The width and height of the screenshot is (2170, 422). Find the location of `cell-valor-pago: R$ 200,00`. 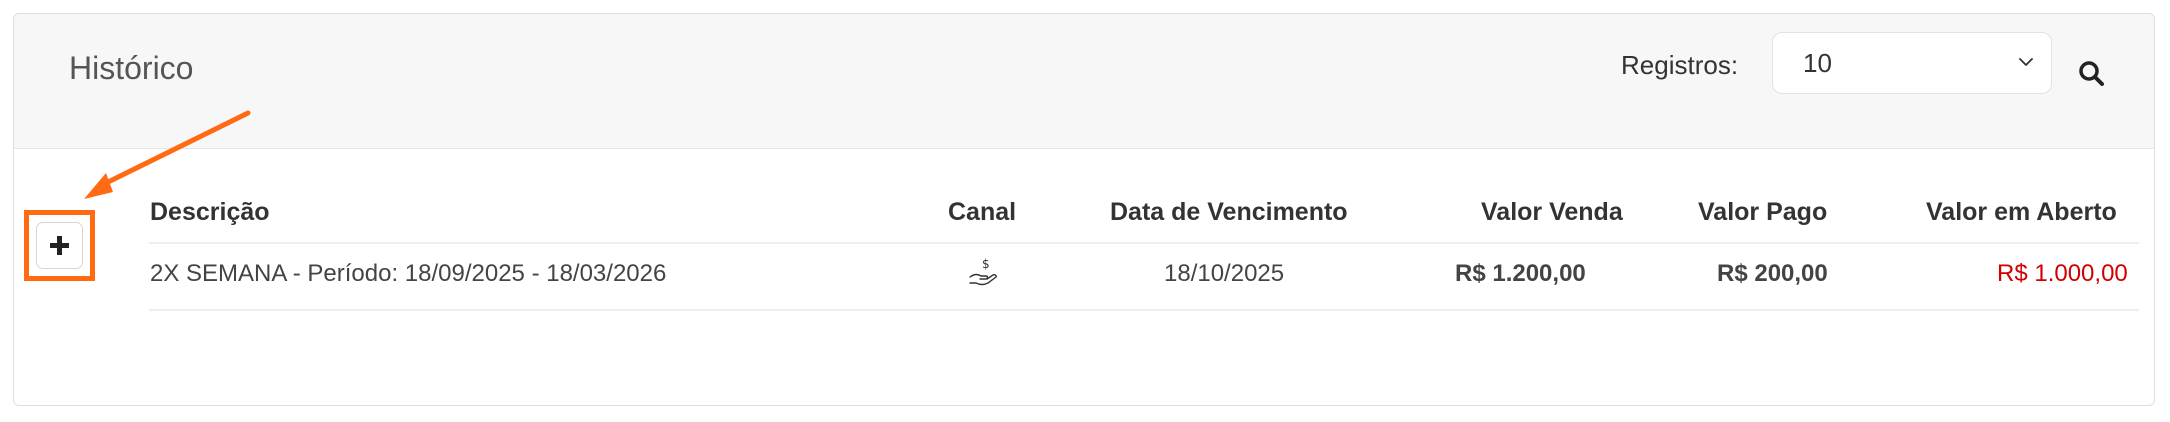

cell-valor-pago: R$ 200,00 is located at coordinates (1772, 273).